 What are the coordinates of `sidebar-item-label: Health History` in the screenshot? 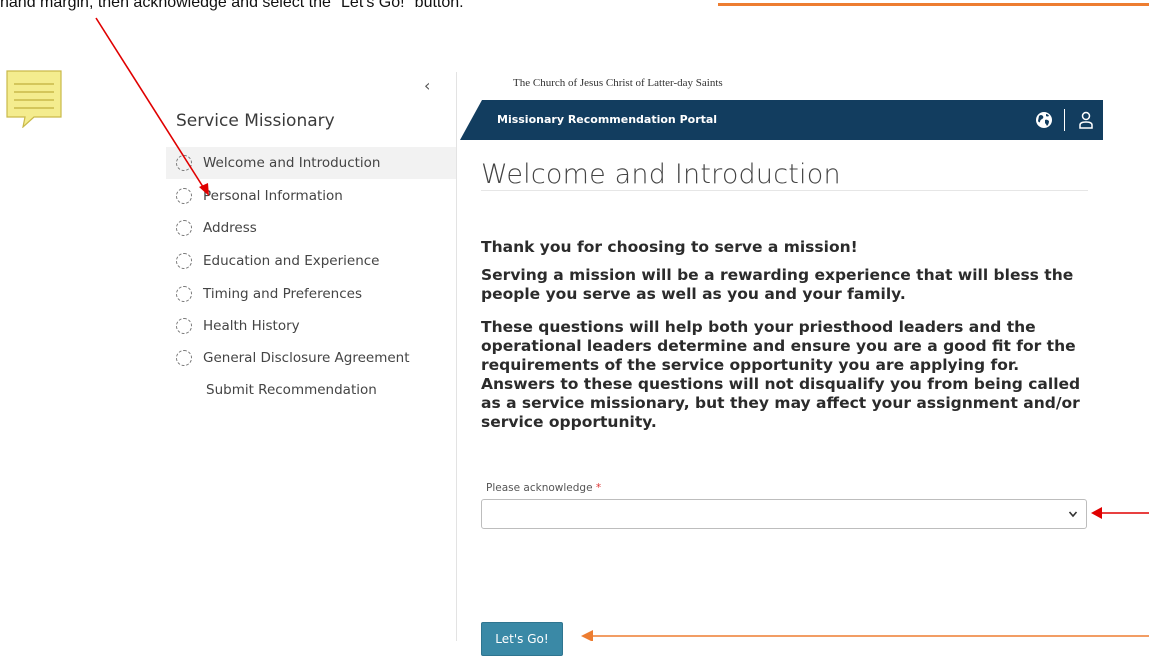 It's located at (251, 326).